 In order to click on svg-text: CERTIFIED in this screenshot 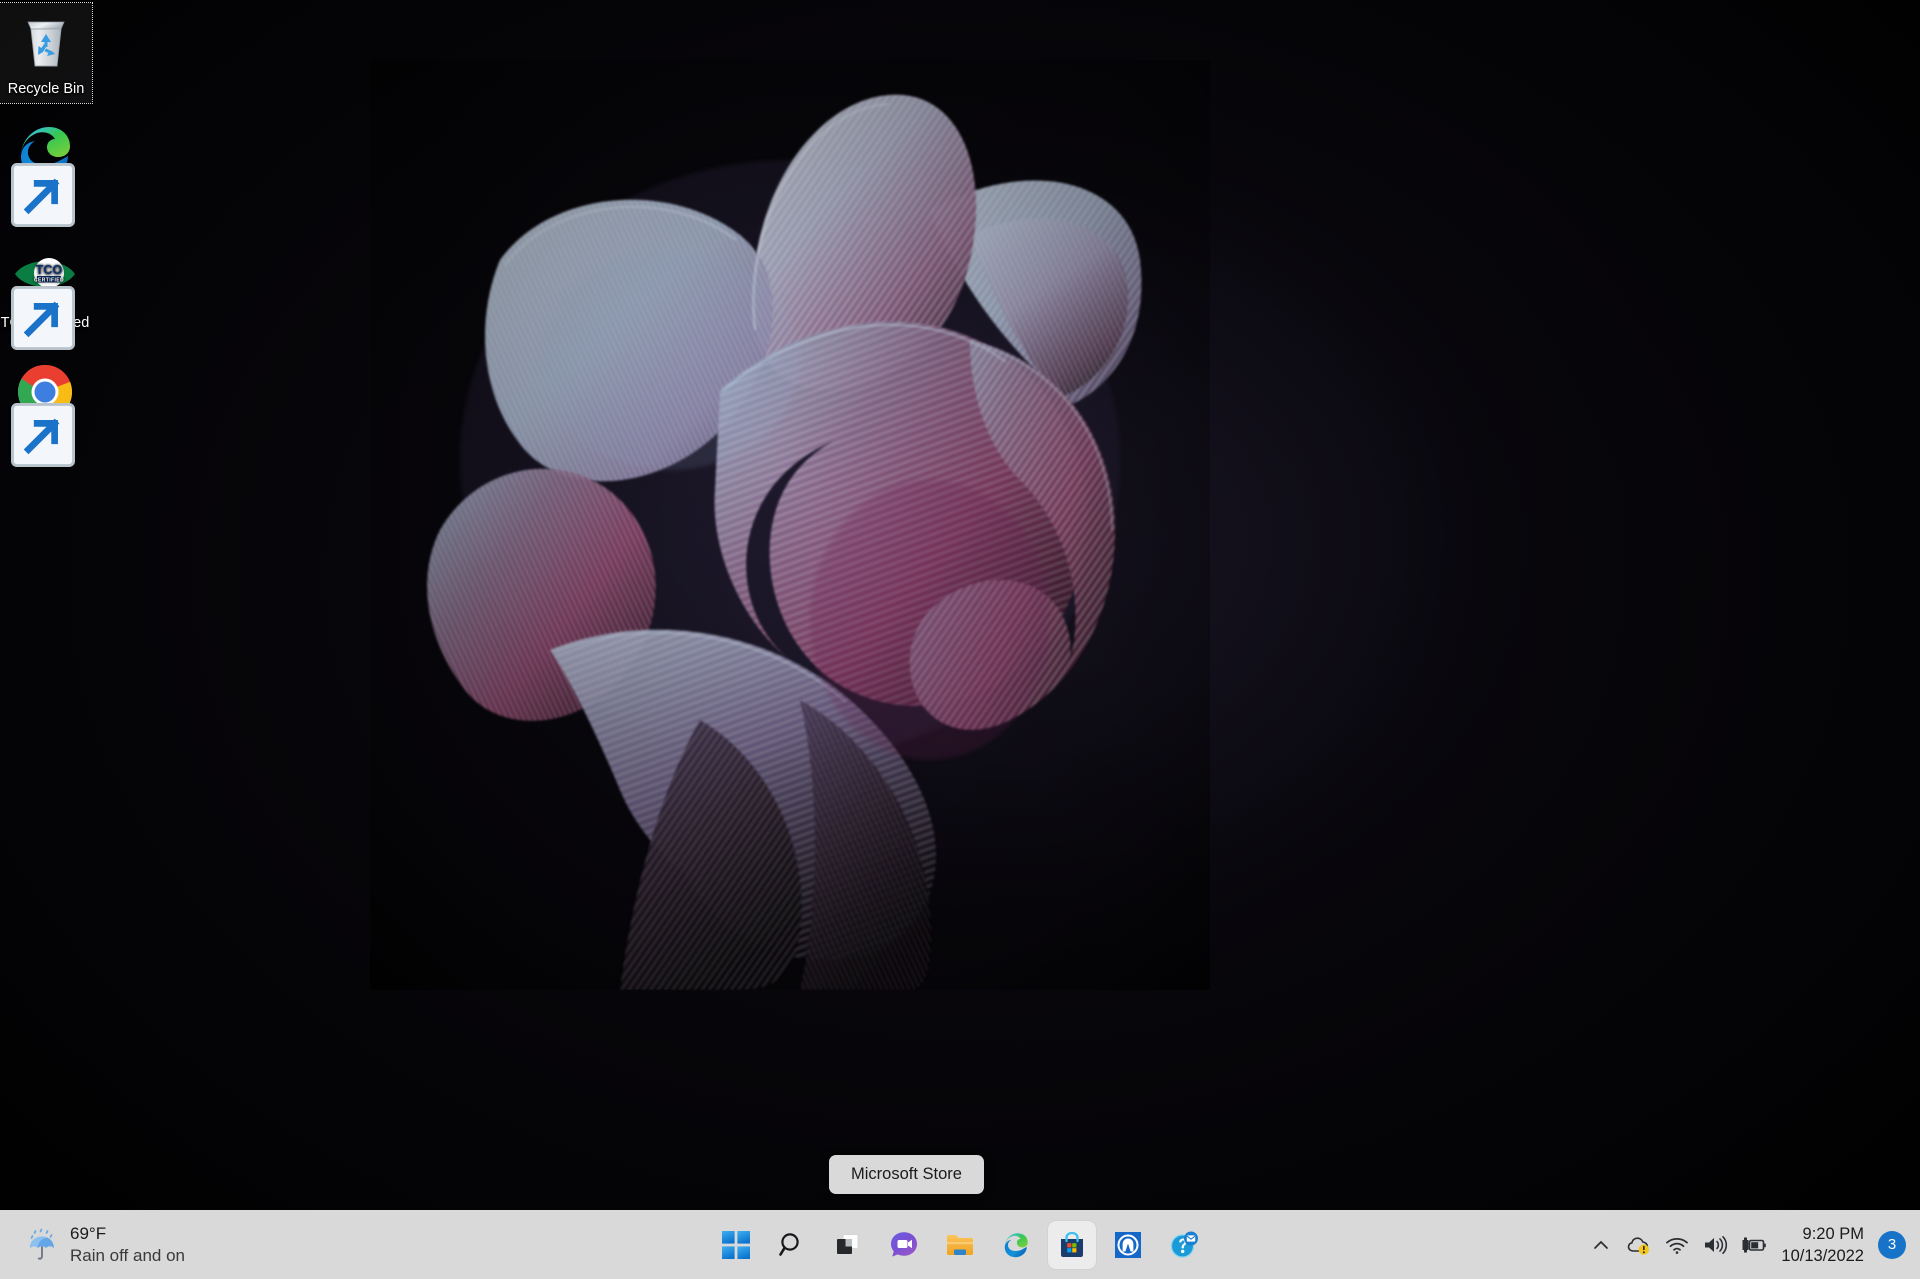, I will do `click(49, 280)`.